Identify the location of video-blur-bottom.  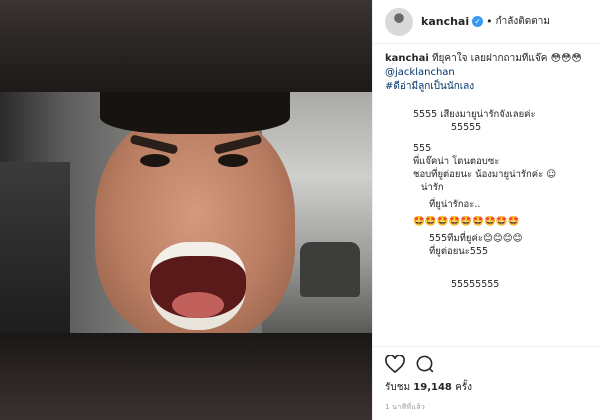
(186, 376).